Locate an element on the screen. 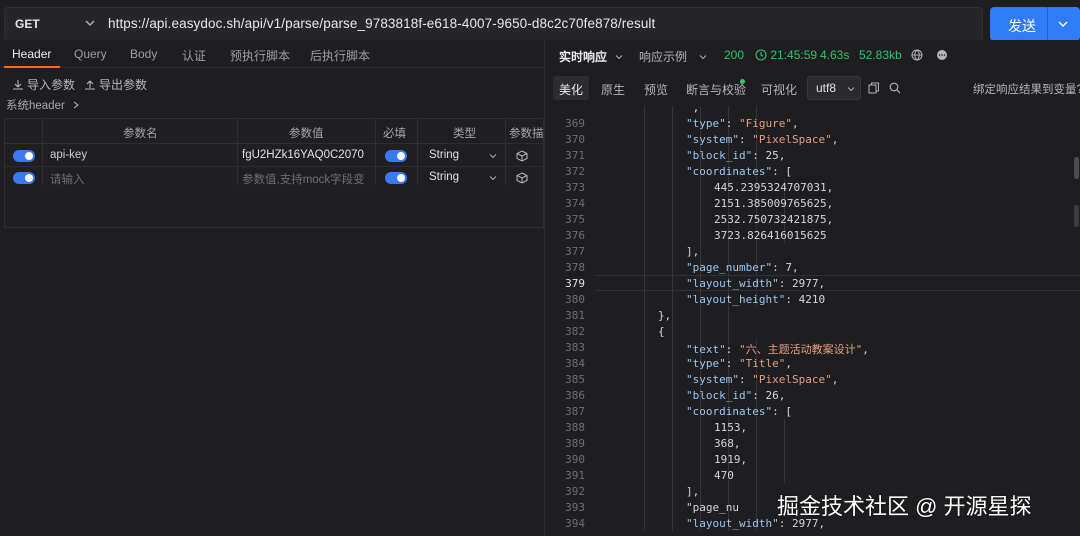 The width and height of the screenshot is (1080, 536). code-line: ", is located at coordinates (693, 110).